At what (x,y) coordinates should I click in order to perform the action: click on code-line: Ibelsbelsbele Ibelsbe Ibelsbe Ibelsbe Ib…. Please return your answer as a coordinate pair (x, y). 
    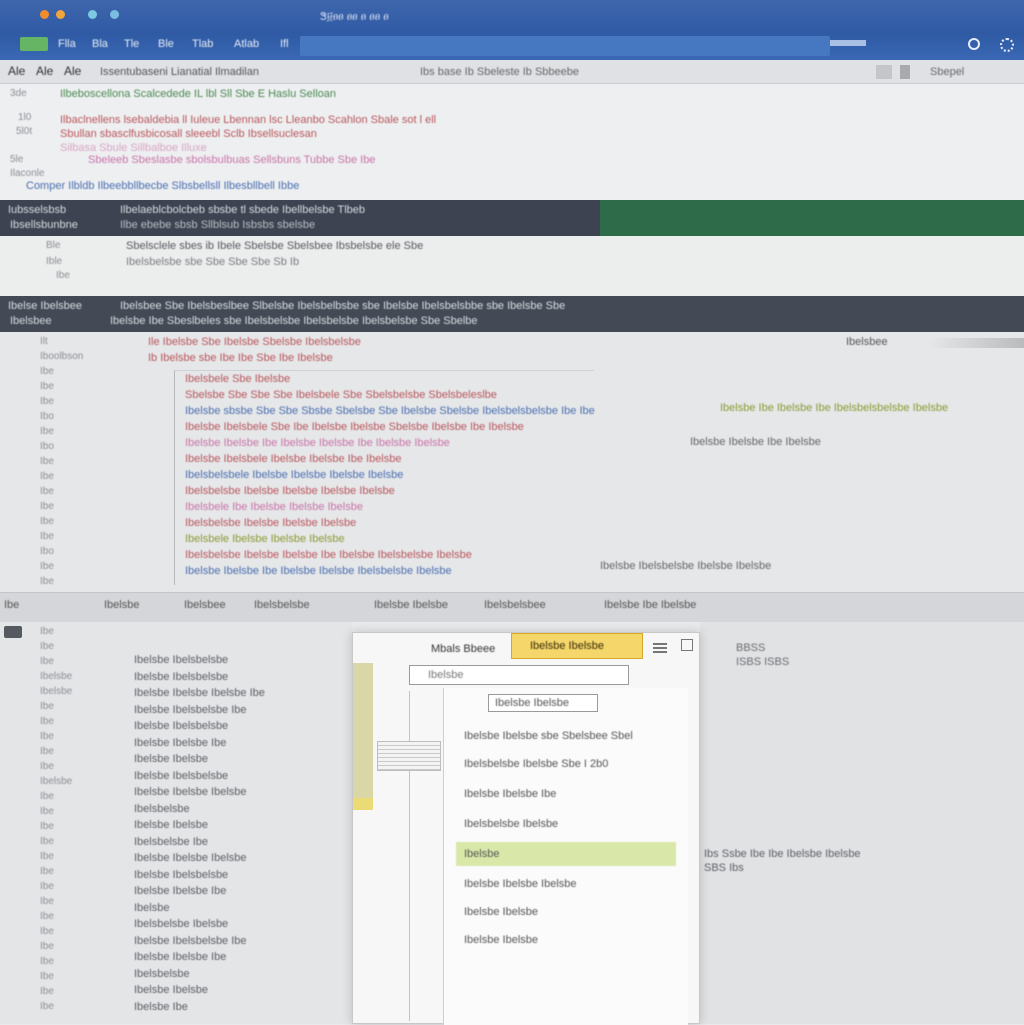
    Looking at the image, I should click on (390, 475).